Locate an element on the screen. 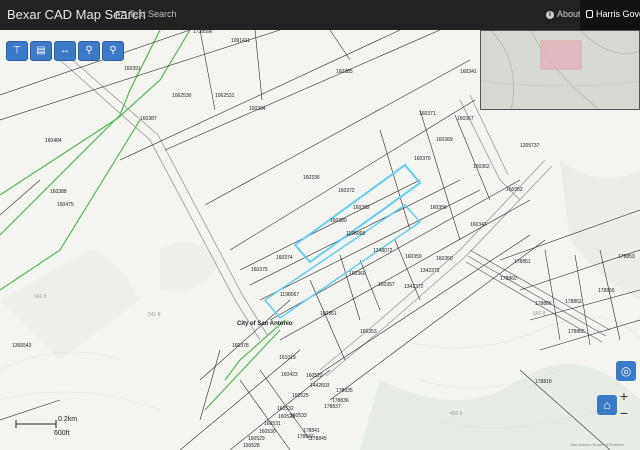 This screenshot has height=450, width=640. parcel-label: 178860 is located at coordinates (508, 279).